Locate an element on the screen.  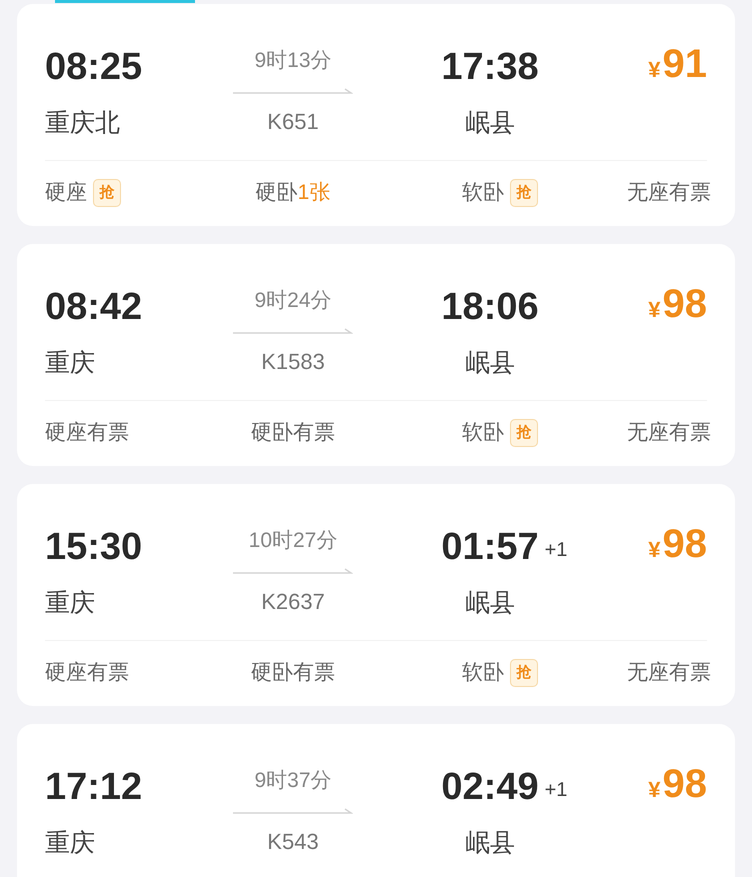
arrival-time: 17:38 is located at coordinates (490, 67).